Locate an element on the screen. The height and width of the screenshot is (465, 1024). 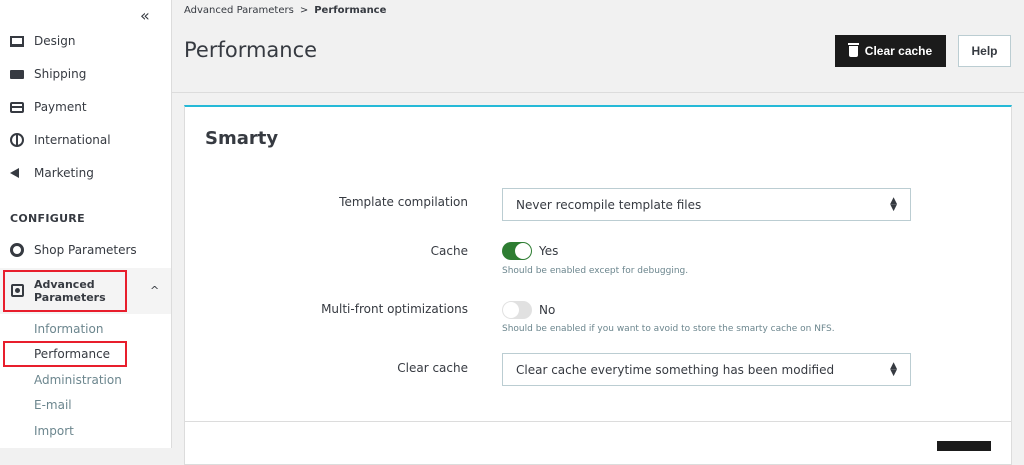
sidebar-item-design: Design is located at coordinates (42, 41).